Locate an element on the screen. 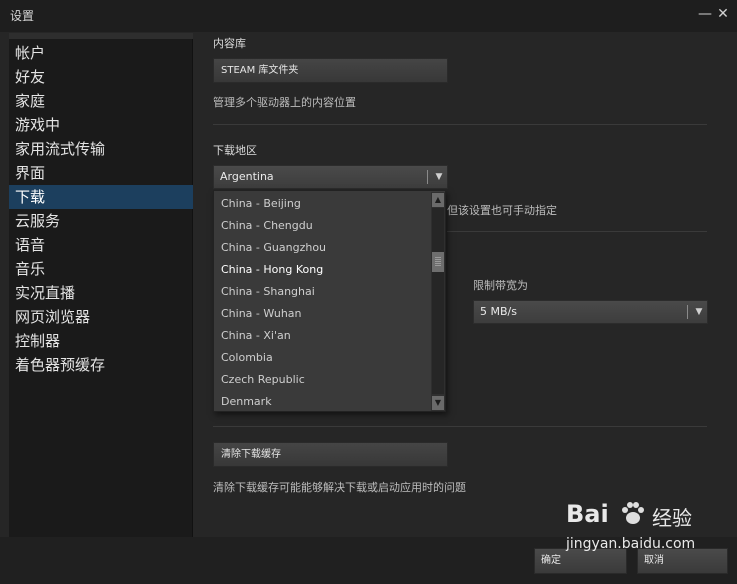  grip-icon is located at coordinates (438, 262).